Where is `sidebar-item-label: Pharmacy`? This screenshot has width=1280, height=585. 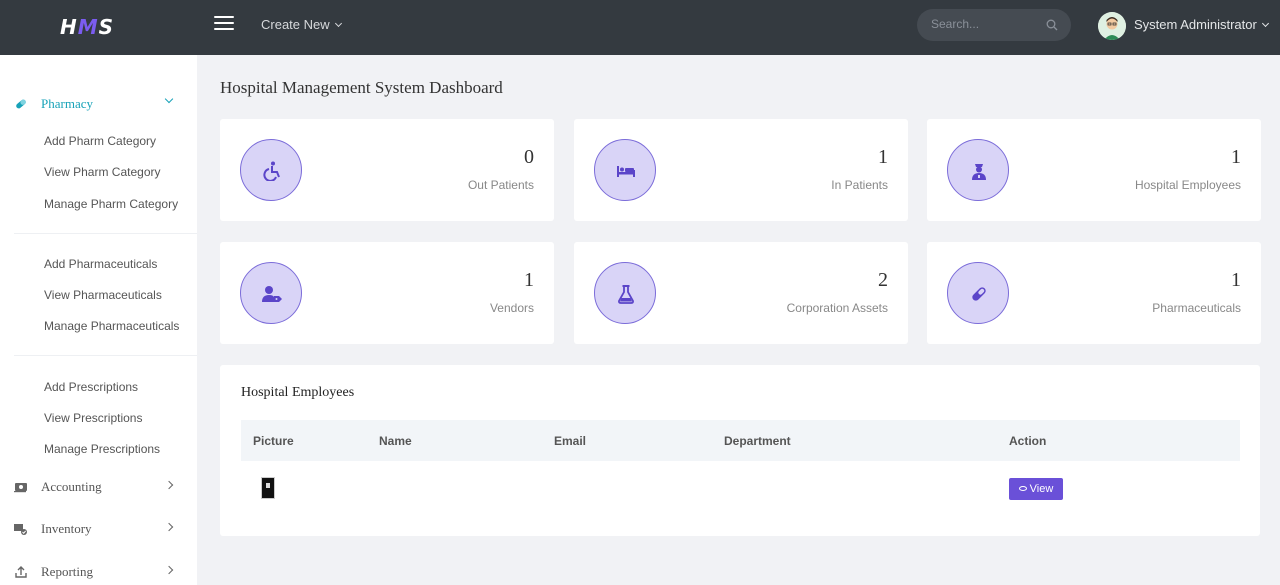
sidebar-item-label: Pharmacy is located at coordinates (67, 103).